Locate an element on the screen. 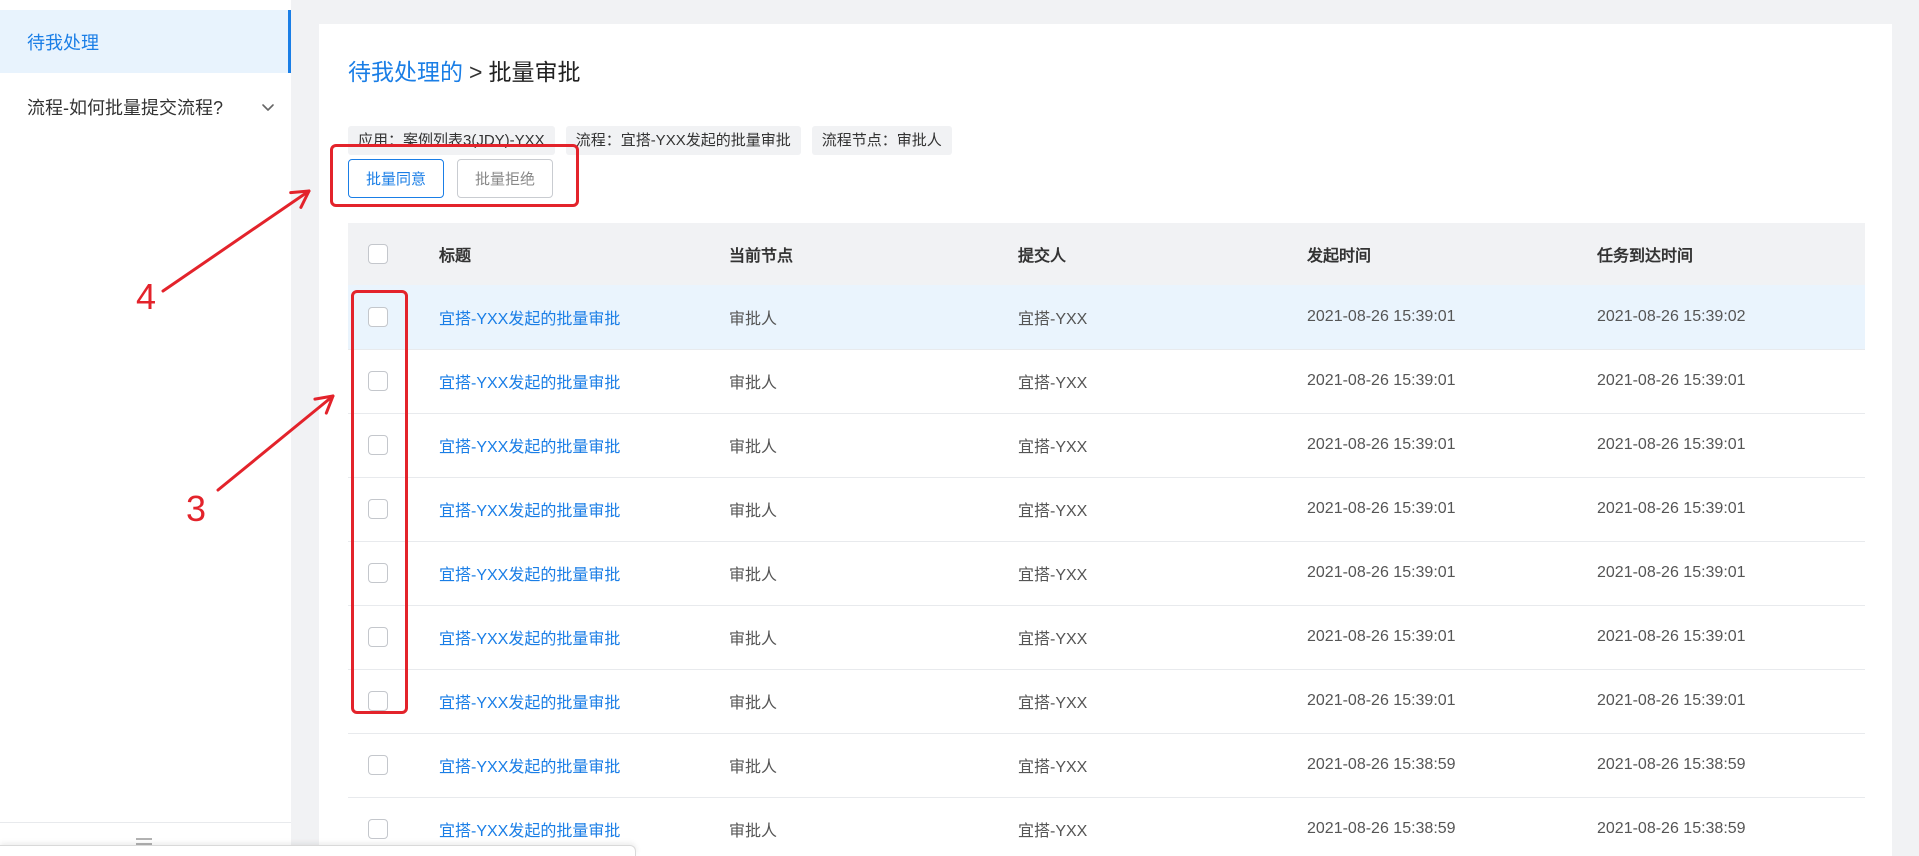 Image resolution: width=1919 pixels, height=856 pixels. annotation-box-batch-buttons is located at coordinates (454, 175).